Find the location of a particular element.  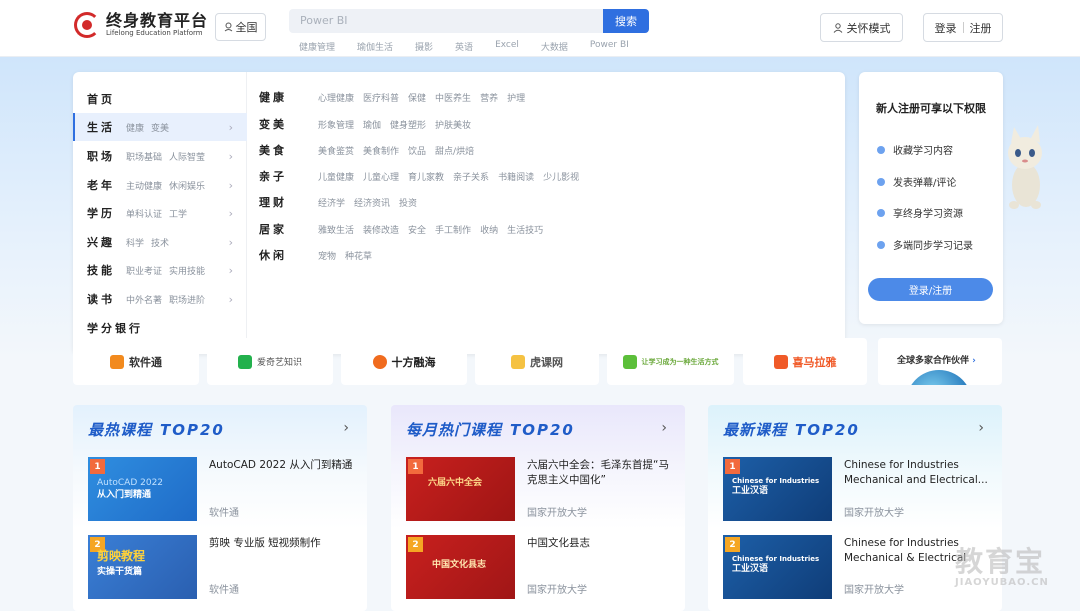

subcategory-title: 居家 is located at coordinates (288, 229).